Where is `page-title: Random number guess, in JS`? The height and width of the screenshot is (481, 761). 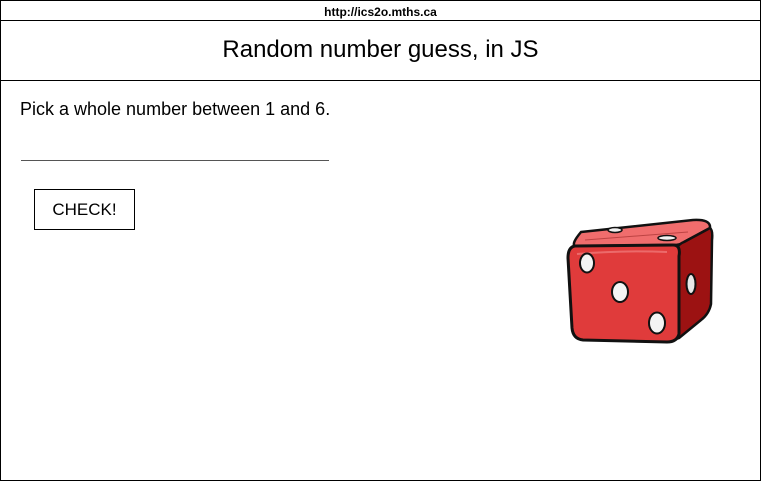
page-title: Random number guess, in JS is located at coordinates (380, 51).